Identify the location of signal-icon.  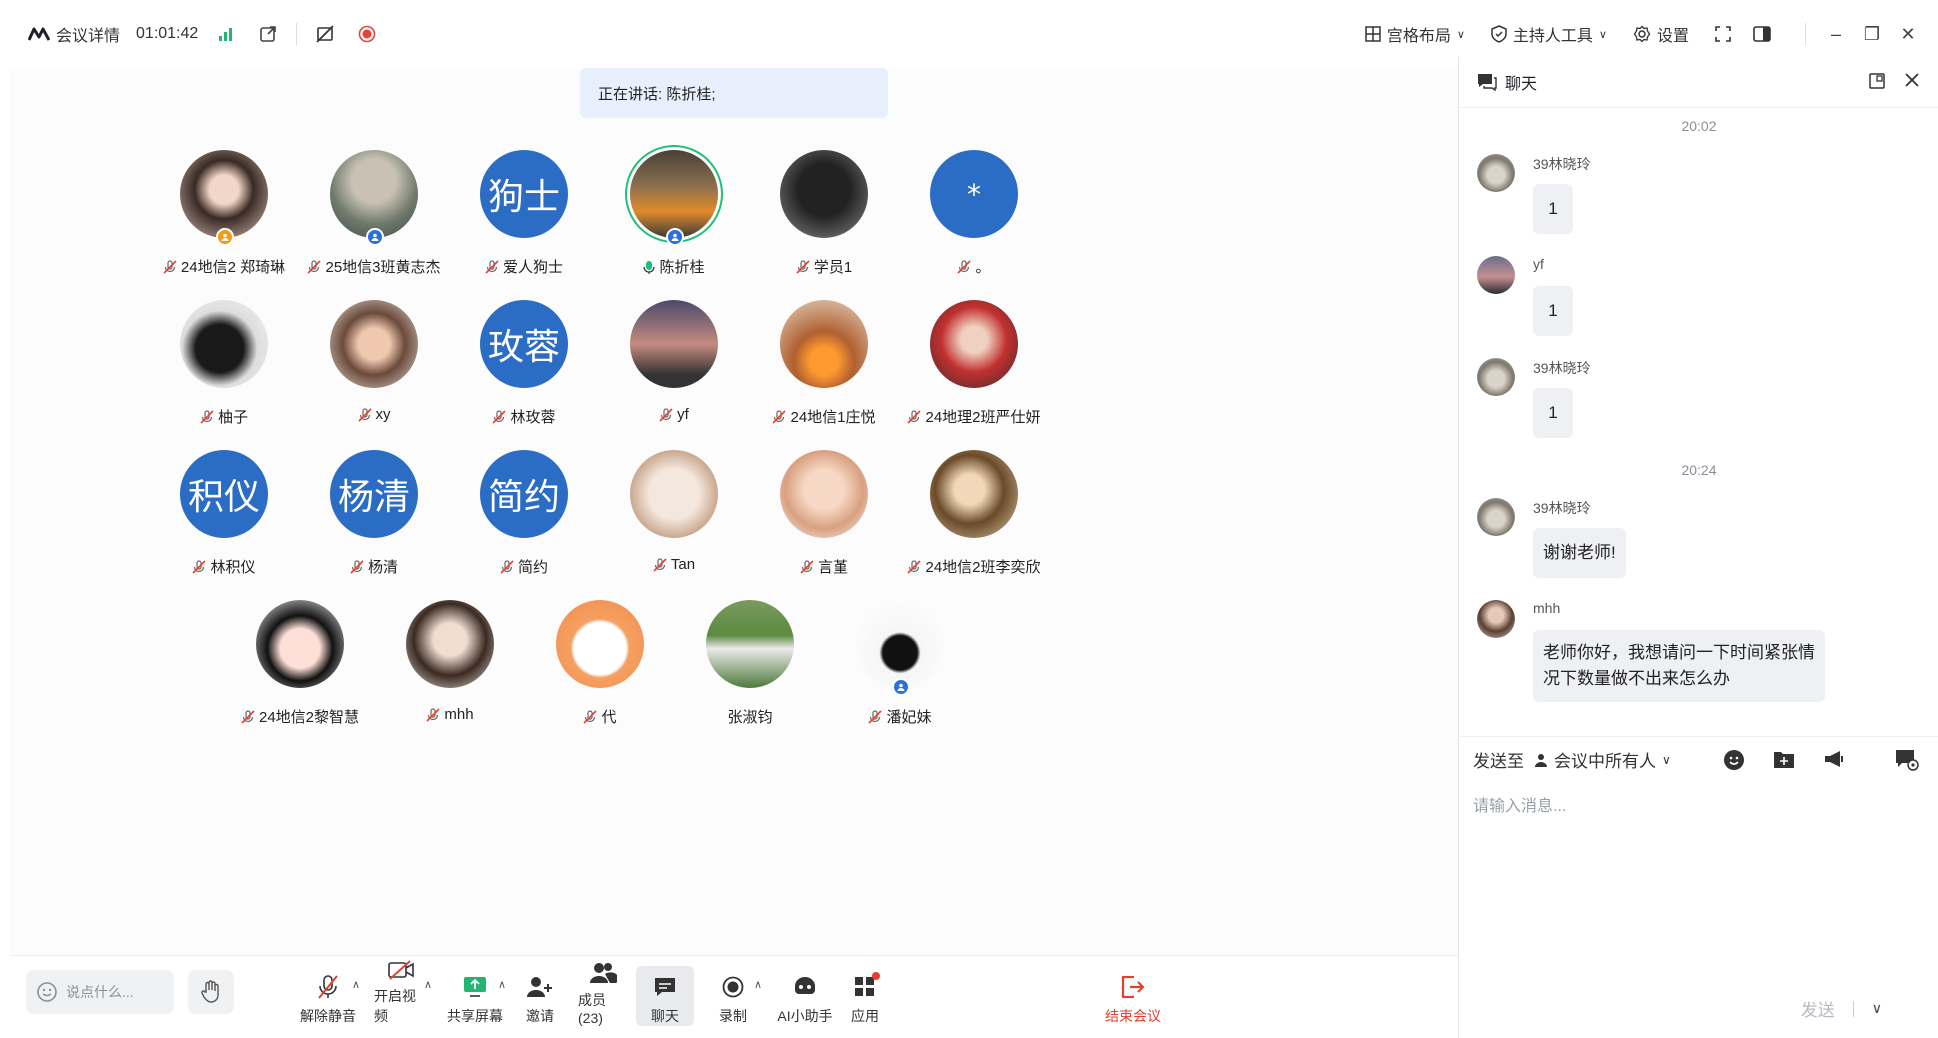
(226, 34).